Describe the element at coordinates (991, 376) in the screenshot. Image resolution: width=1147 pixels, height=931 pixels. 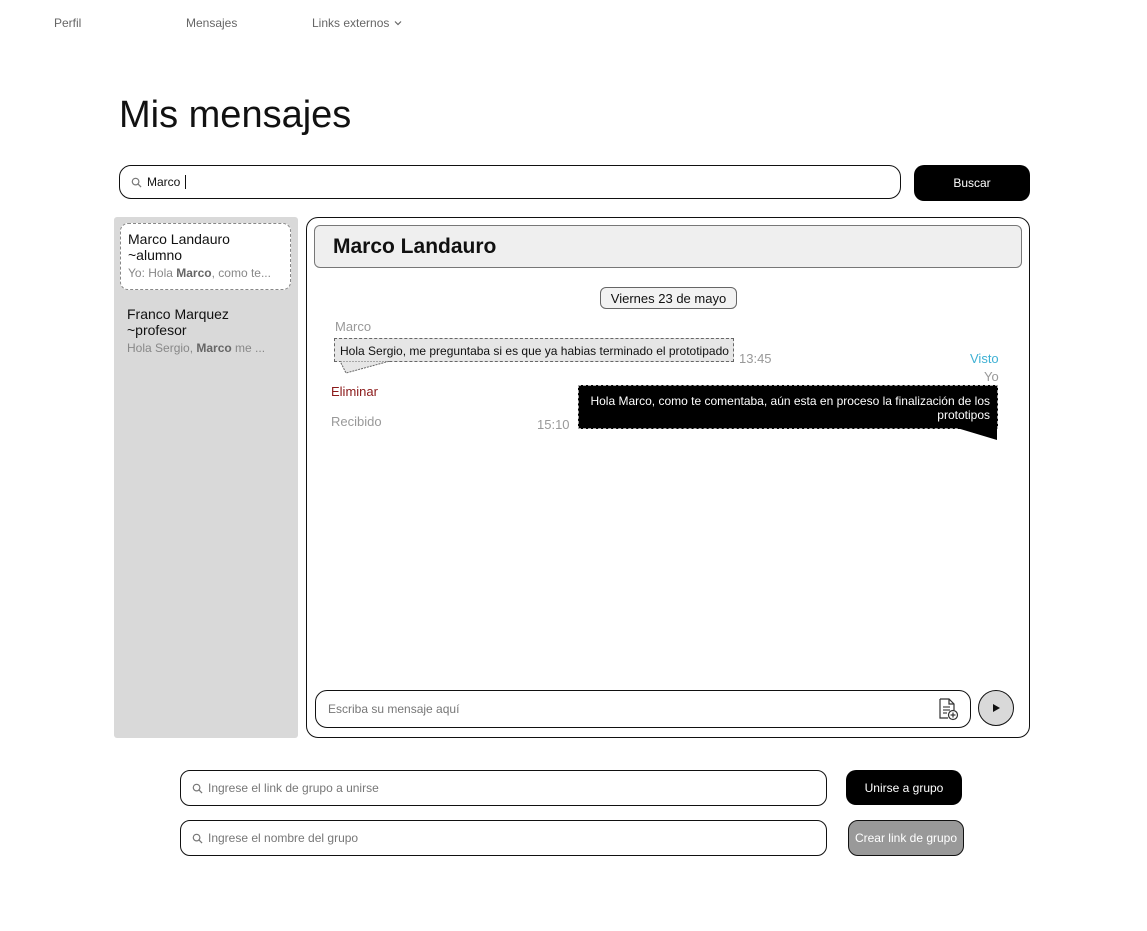
I see `outgoing-sender-name: Yo` at that location.